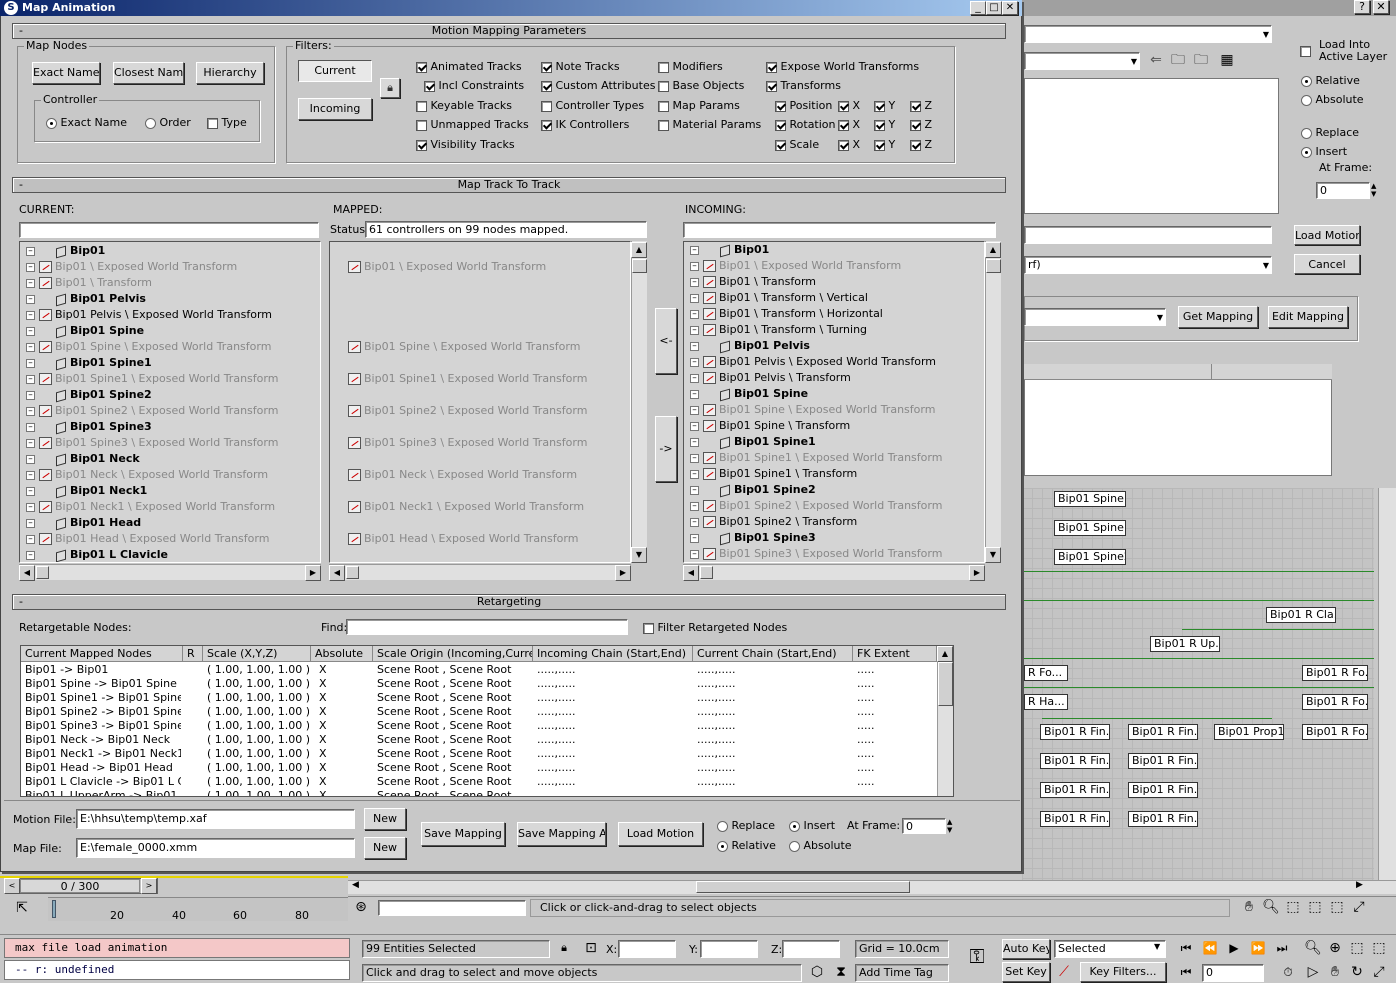 The image size is (1396, 983). Describe the element at coordinates (1095, 317) in the screenshot. I see `bg-mapping-combo: ▼` at that location.